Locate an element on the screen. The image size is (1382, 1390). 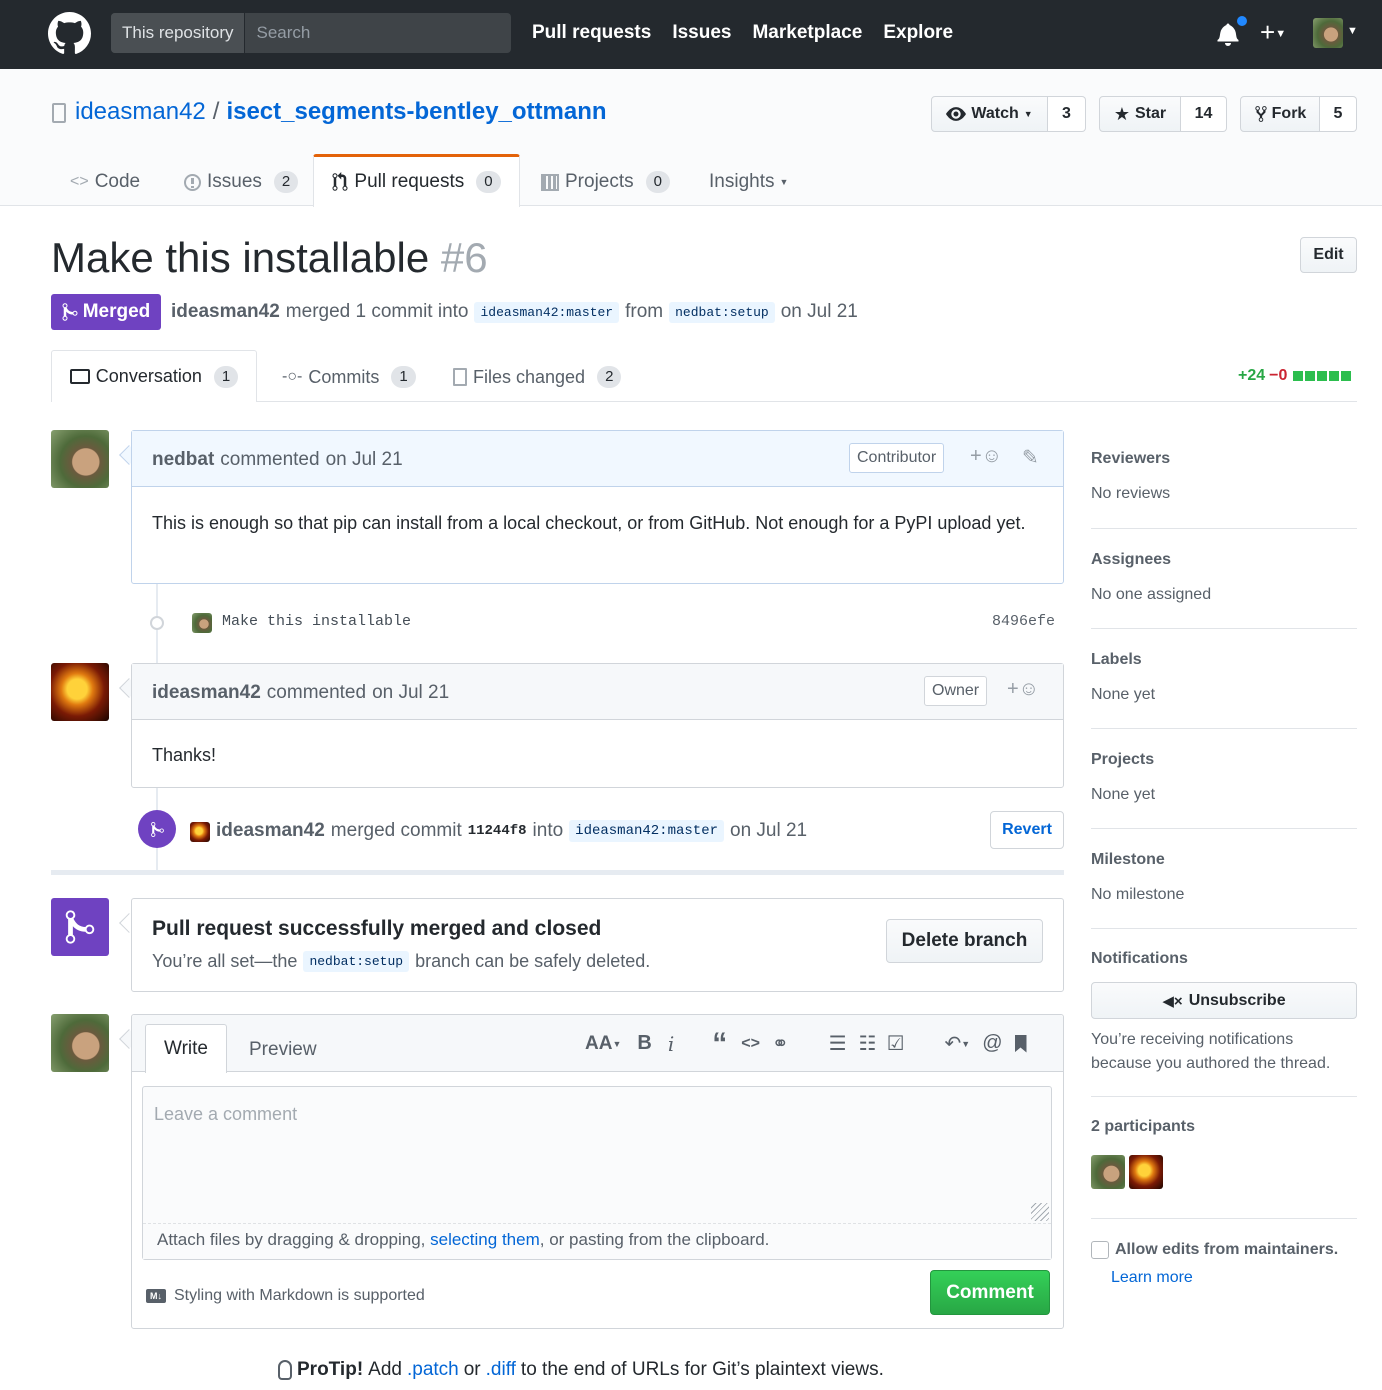
watch-count: 3 is located at coordinates (1067, 114).